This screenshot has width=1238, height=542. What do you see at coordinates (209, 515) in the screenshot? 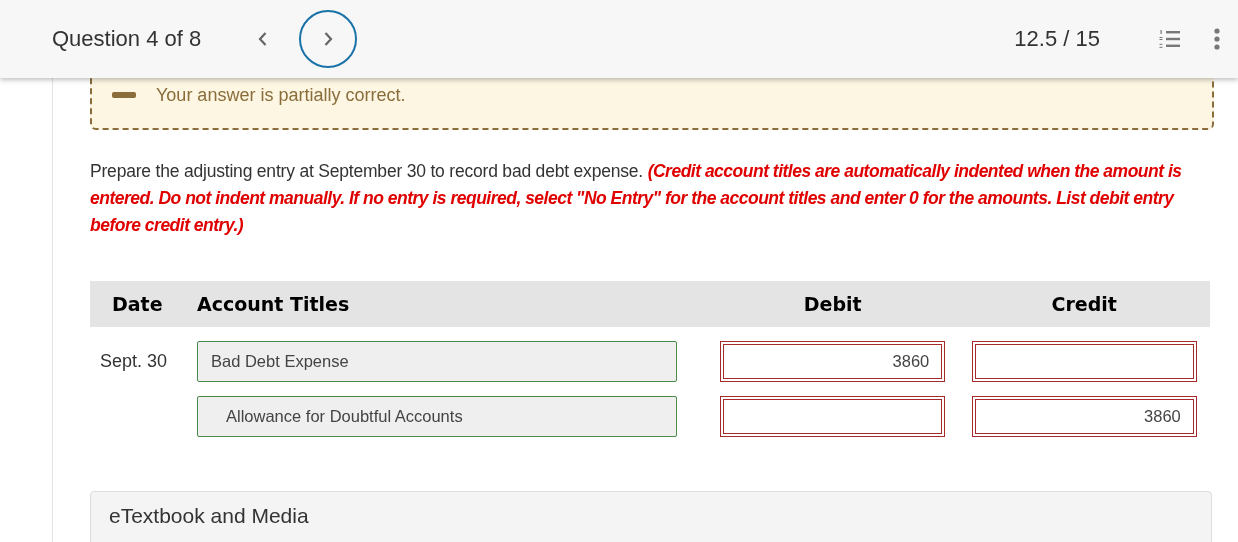
I see `resources-title: eTextbook and Media` at bounding box center [209, 515].